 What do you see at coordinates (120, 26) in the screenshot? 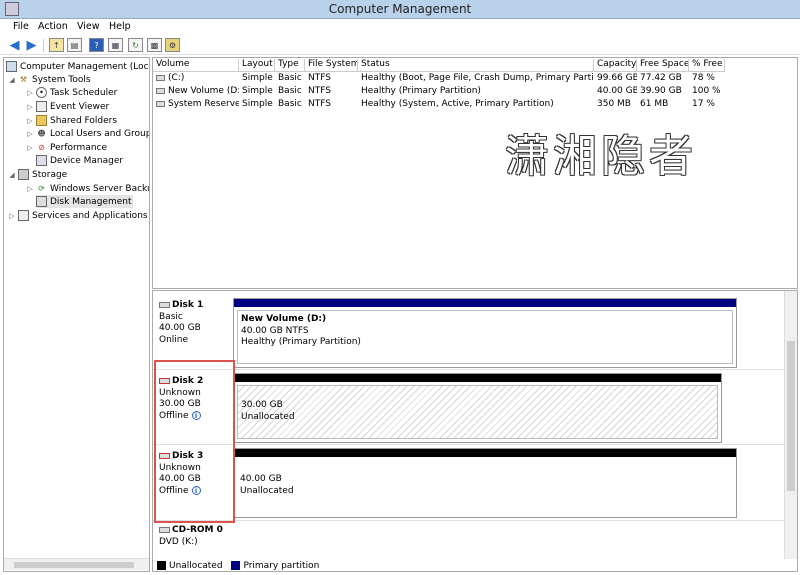
I see `menu-help: Help` at bounding box center [120, 26].